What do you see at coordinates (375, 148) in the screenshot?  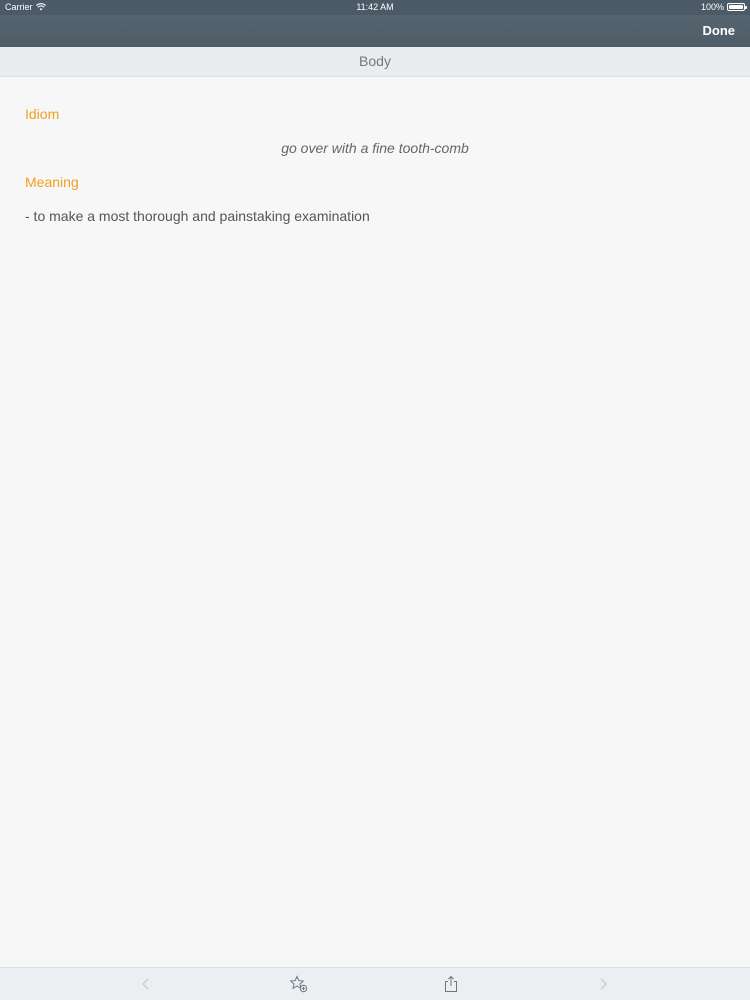 I see `idiom-text: go over with a fine tooth-comb` at bounding box center [375, 148].